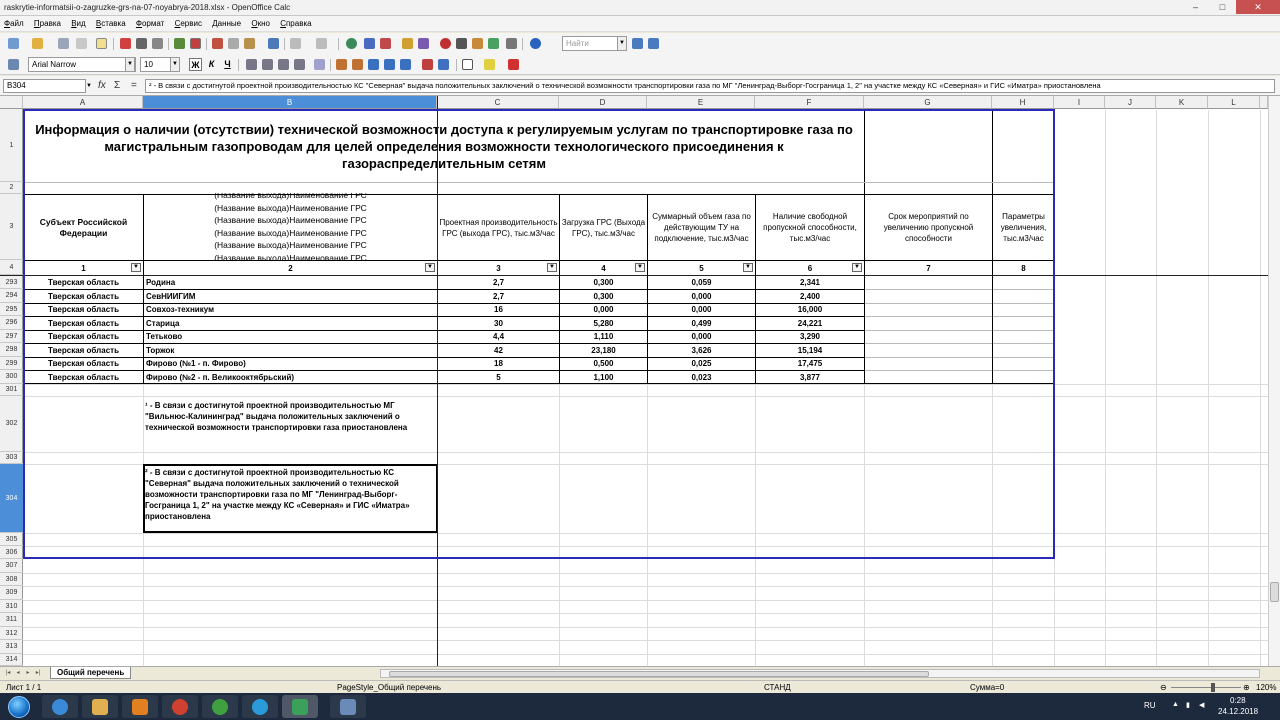 This screenshot has height=720, width=1280. I want to click on font-size-chevron-down-icon: ▼, so click(175, 64).